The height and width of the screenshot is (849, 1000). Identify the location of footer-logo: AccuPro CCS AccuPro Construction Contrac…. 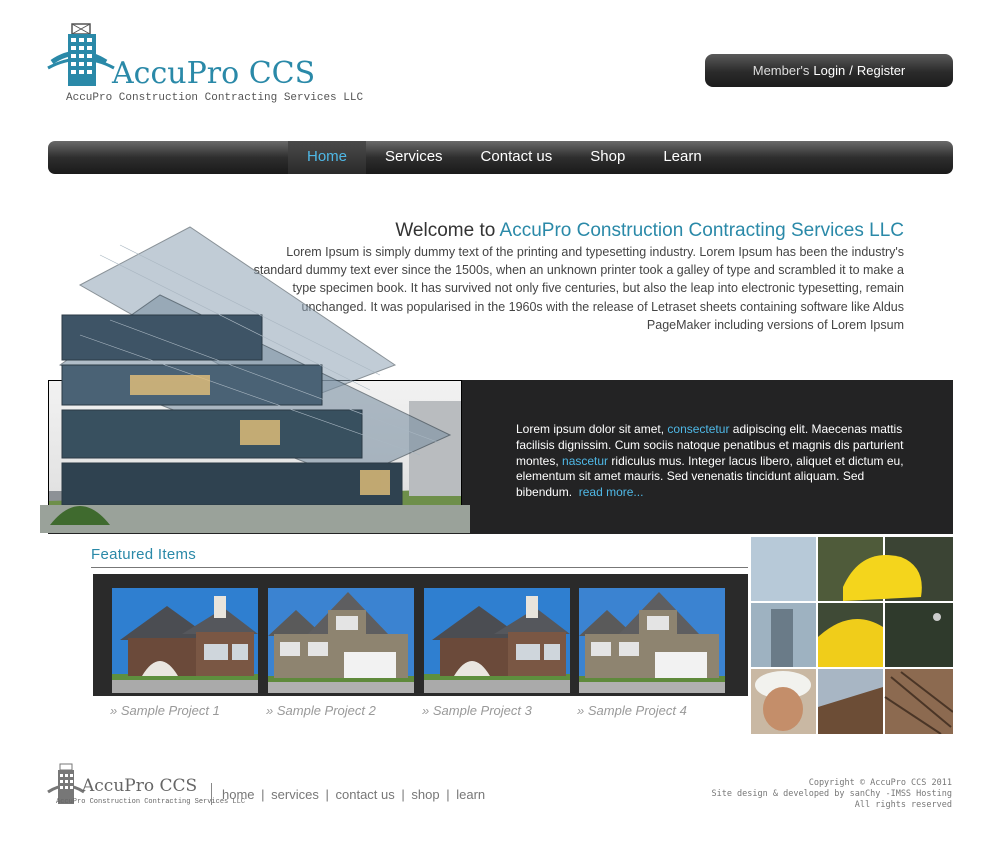
(145, 785).